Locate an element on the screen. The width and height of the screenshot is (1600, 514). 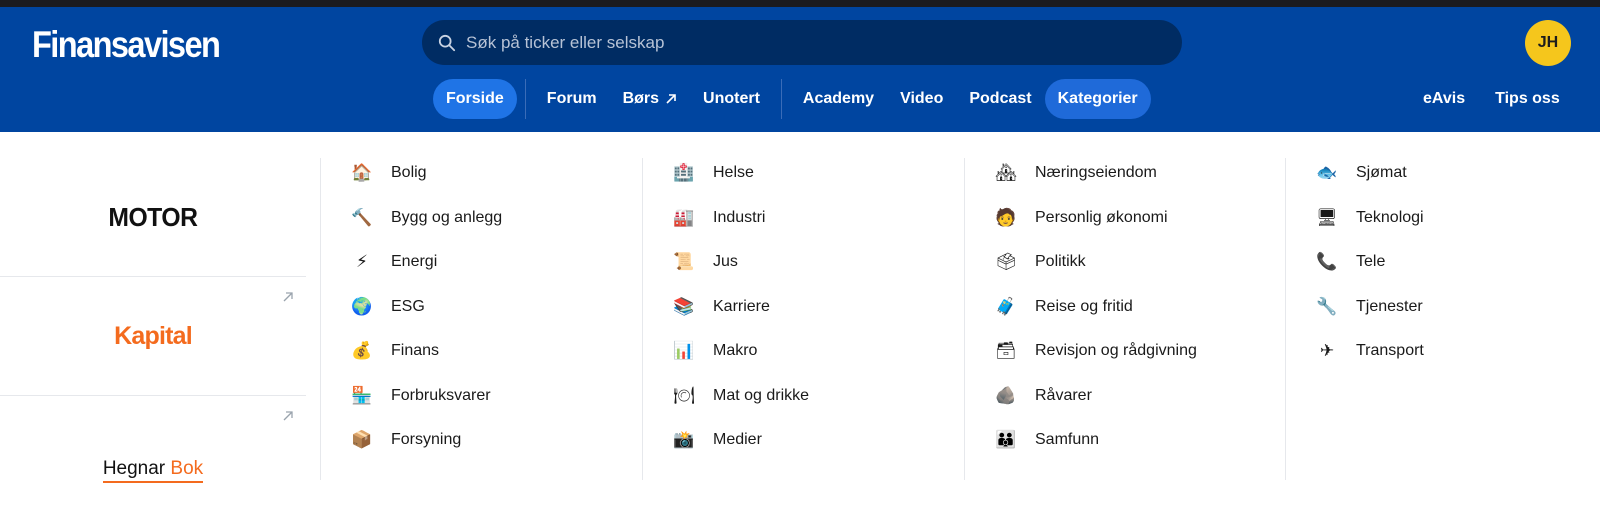
computer-icon: 🖥 is located at coordinates (1327, 217).